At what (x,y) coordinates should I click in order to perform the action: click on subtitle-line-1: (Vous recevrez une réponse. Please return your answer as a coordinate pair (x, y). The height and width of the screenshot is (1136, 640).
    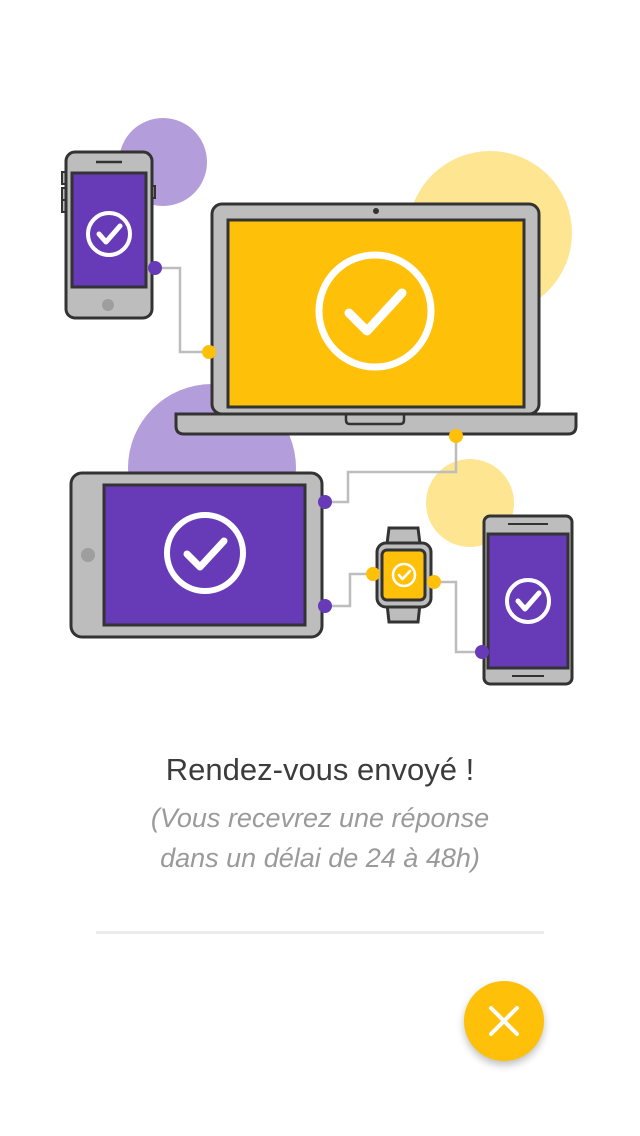
    Looking at the image, I should click on (320, 818).